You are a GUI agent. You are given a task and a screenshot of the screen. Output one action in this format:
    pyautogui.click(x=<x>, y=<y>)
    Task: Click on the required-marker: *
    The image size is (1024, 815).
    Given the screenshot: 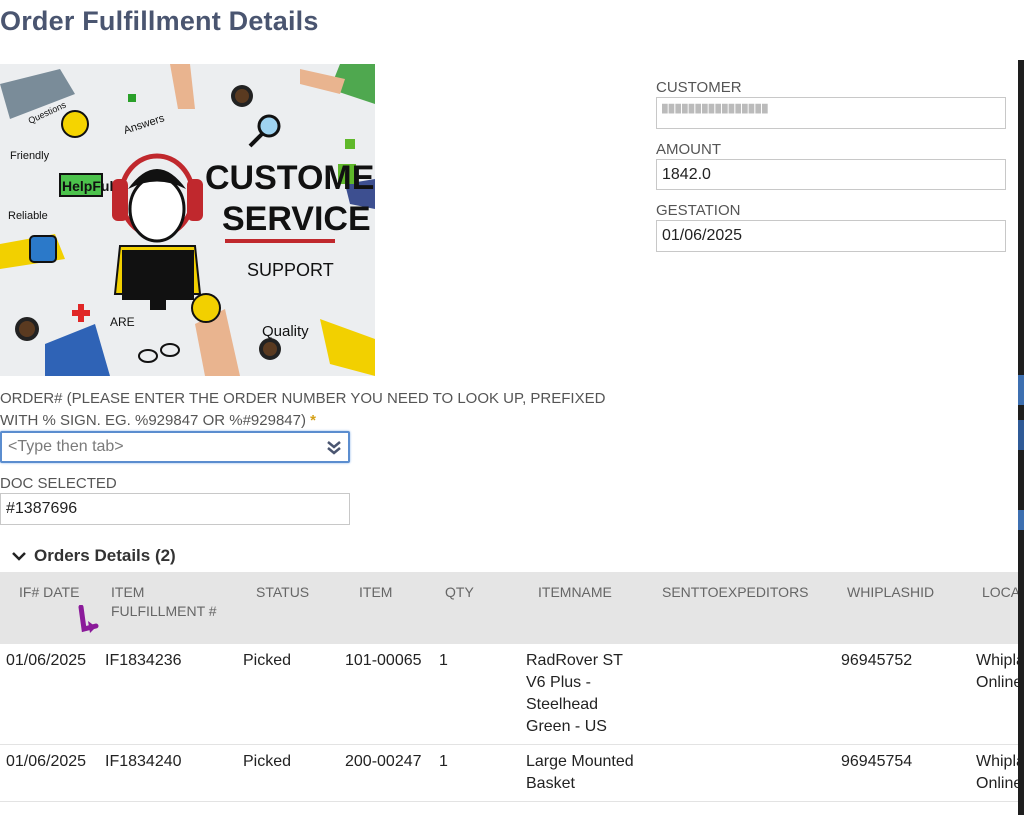 What is the action you would take?
    pyautogui.click(x=313, y=420)
    